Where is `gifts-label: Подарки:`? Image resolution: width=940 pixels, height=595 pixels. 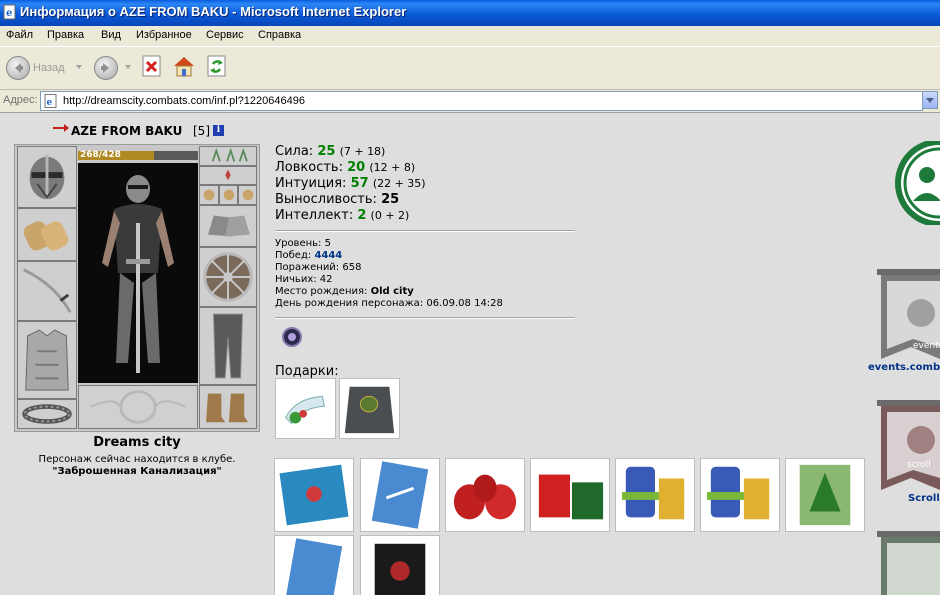
gifts-label: Подарки: is located at coordinates (307, 371).